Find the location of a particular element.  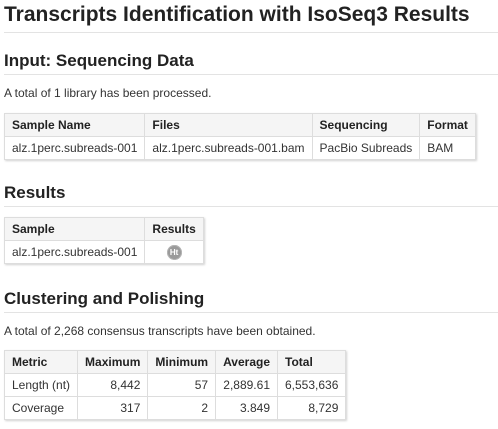

minimum-cell: 2 is located at coordinates (182, 408).